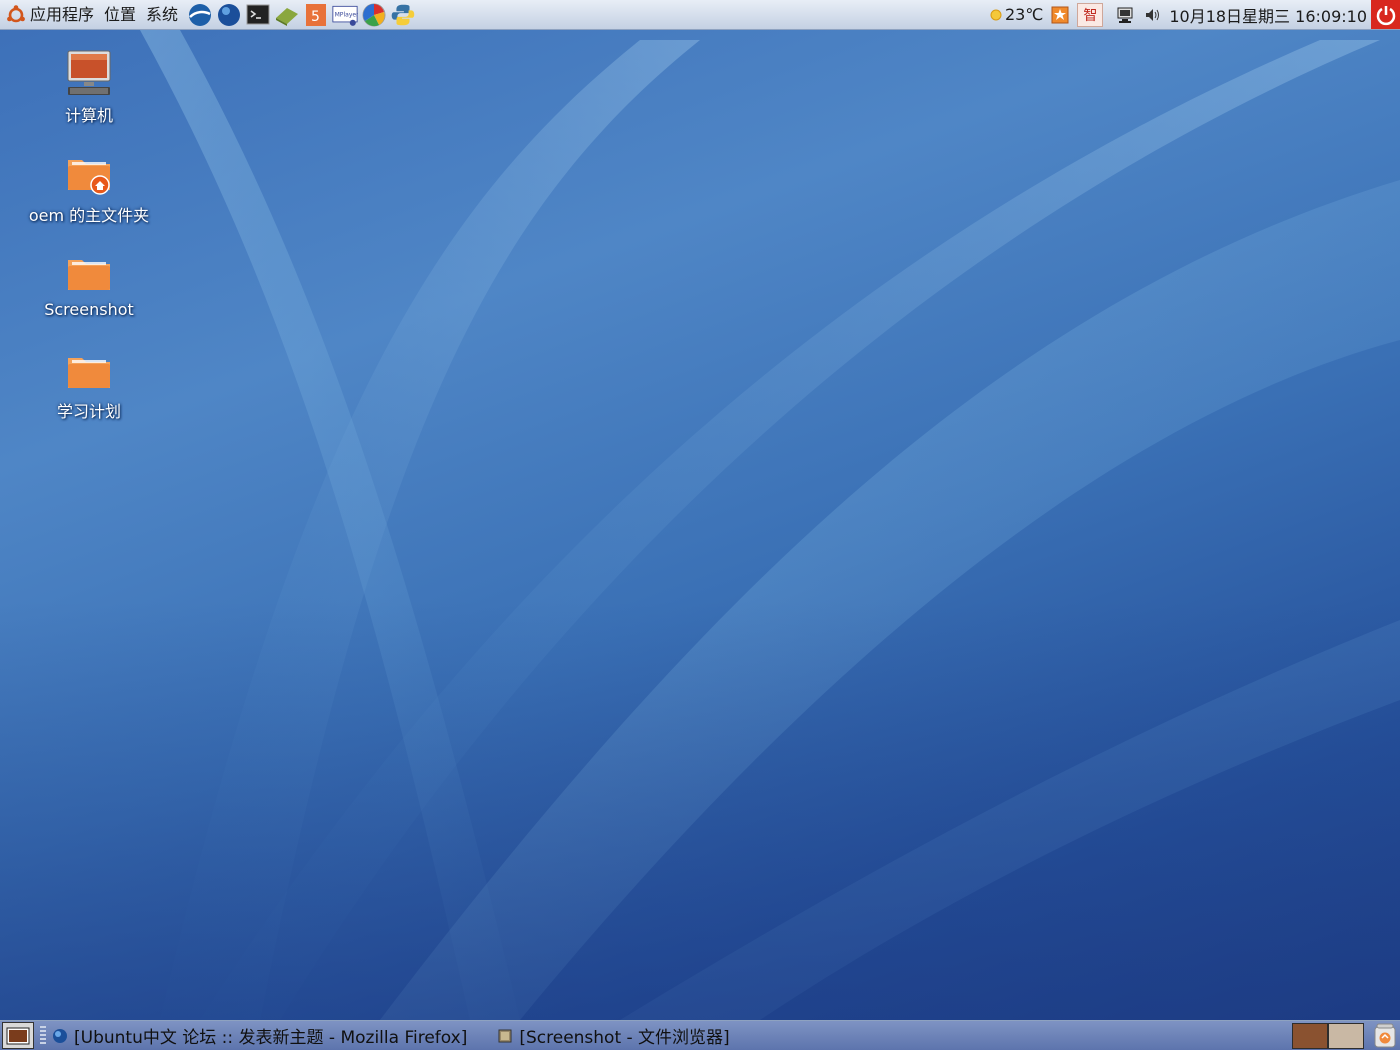 Image resolution: width=1400 pixels, height=1050 pixels. What do you see at coordinates (1385, 1035) in the screenshot?
I see `trash-icon` at bounding box center [1385, 1035].